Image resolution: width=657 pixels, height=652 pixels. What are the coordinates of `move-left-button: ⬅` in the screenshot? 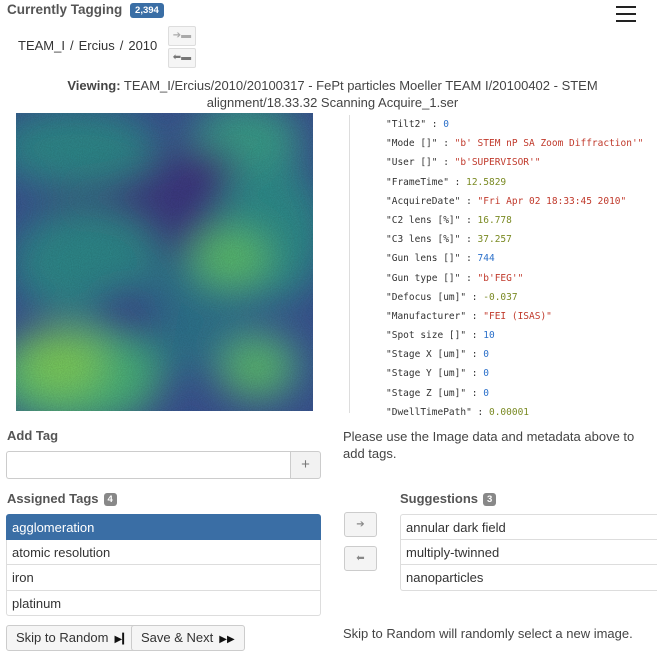 It's located at (360, 558).